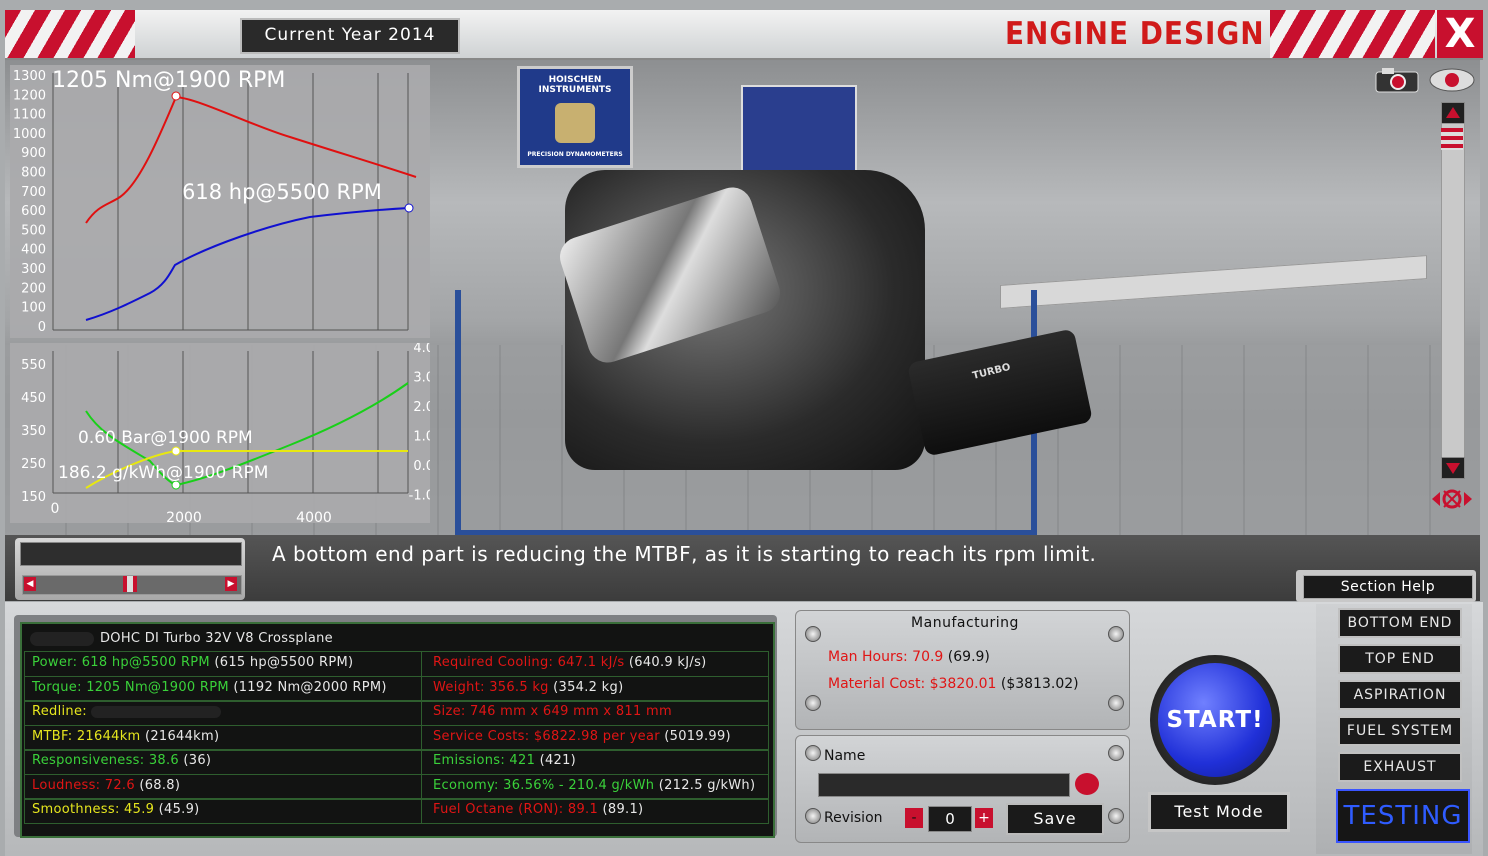  What do you see at coordinates (33, 398) in the screenshot?
I see `axis-tick-label: 450` at bounding box center [33, 398].